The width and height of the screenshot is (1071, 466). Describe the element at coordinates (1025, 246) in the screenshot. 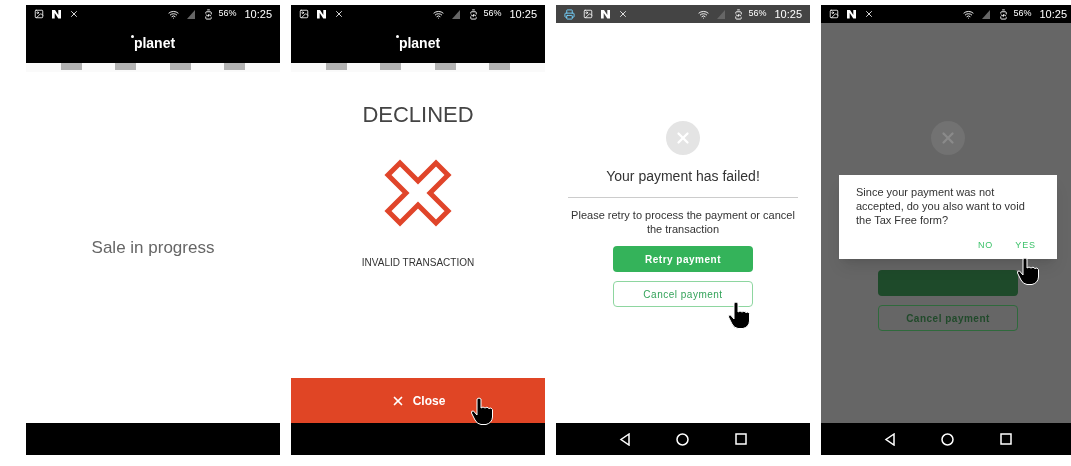

I see `dialog-button: YES` at that location.